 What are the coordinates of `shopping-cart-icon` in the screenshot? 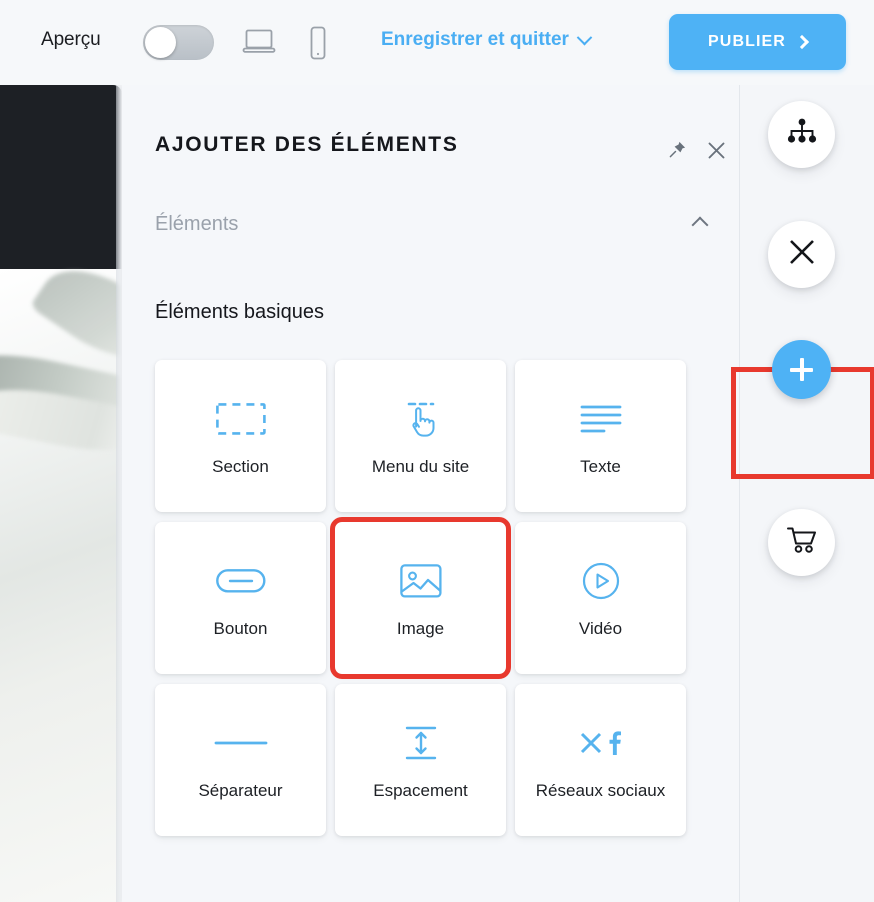 It's located at (802, 542).